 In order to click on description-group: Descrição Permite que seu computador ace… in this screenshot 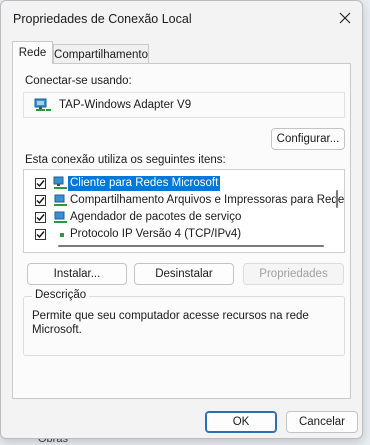, I will do `click(184, 322)`.